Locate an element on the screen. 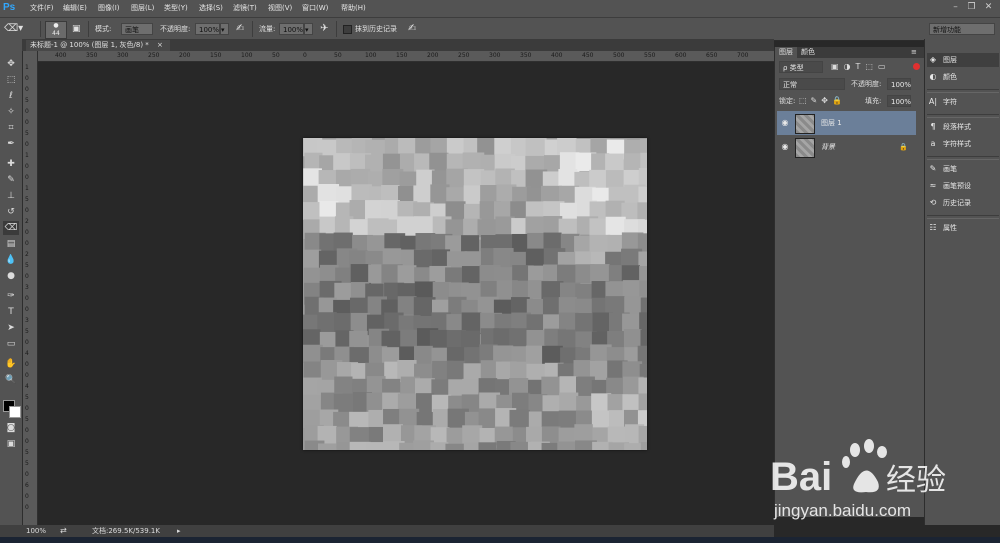 This screenshot has width=1000, height=543. status-menu-arrow: ▸ is located at coordinates (179, 531).